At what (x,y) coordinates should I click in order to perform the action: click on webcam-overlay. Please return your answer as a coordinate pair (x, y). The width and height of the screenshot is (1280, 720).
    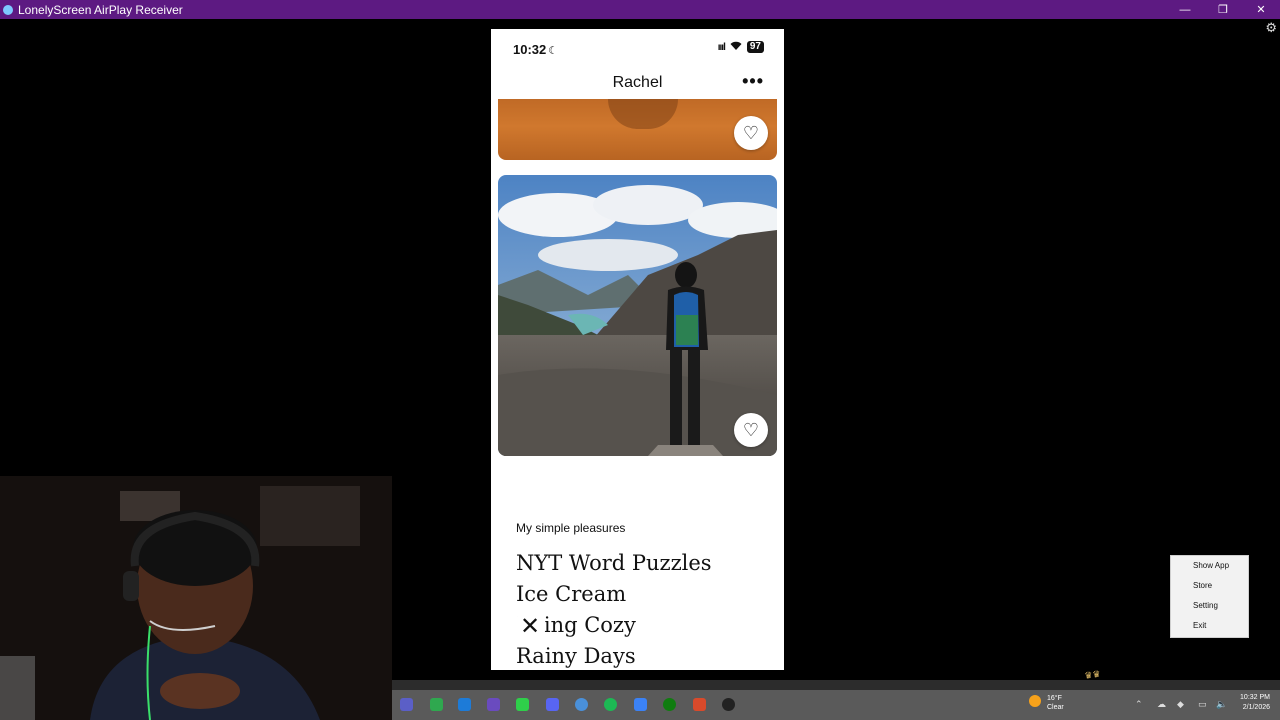
    Looking at the image, I should click on (196, 598).